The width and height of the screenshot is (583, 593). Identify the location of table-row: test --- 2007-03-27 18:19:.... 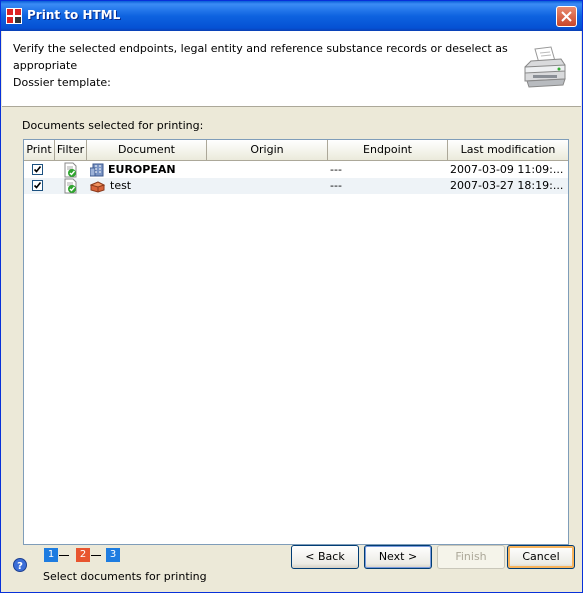
(296, 186).